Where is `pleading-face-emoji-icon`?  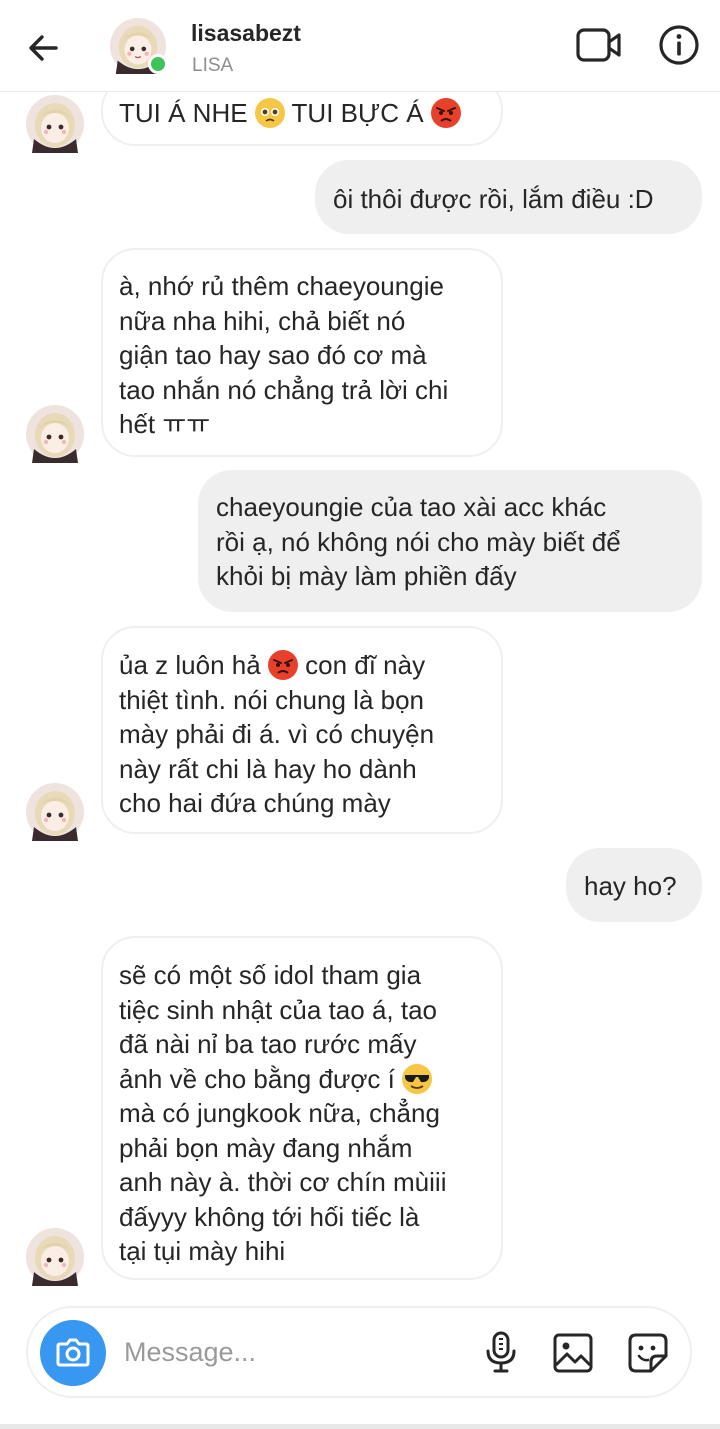
pleading-face-emoji-icon is located at coordinates (269, 113).